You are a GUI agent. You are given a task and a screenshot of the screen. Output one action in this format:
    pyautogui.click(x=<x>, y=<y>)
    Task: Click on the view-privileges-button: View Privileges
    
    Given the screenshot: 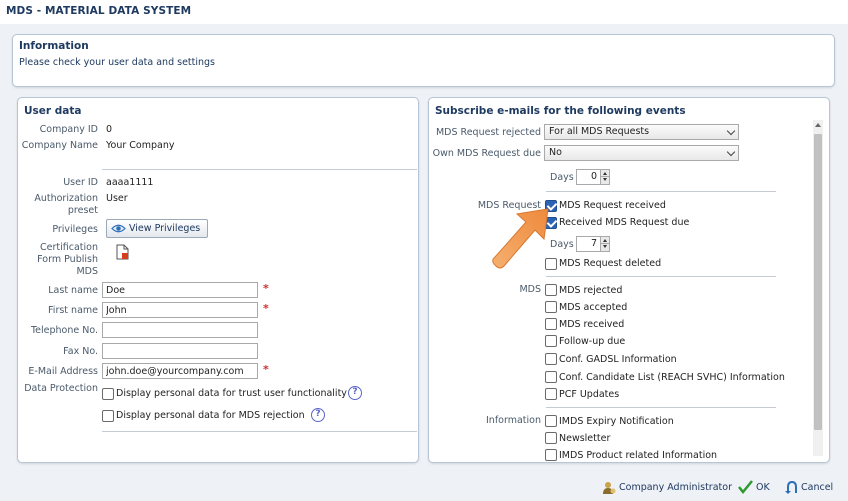 What is the action you would take?
    pyautogui.click(x=157, y=228)
    